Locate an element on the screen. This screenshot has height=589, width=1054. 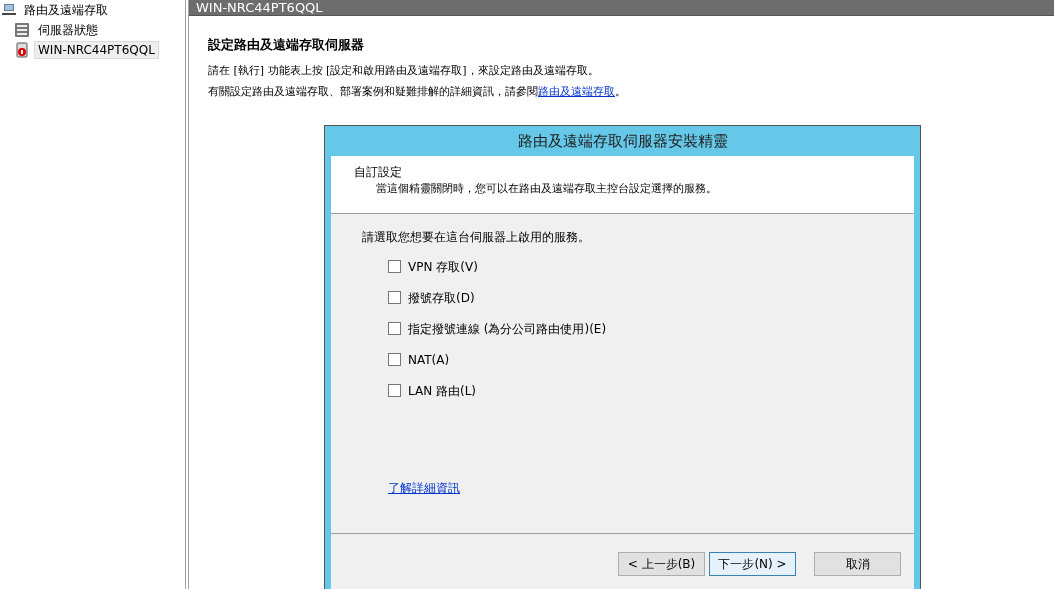
tree-item: WIN-NRC44PT6QQL is located at coordinates (96, 50).